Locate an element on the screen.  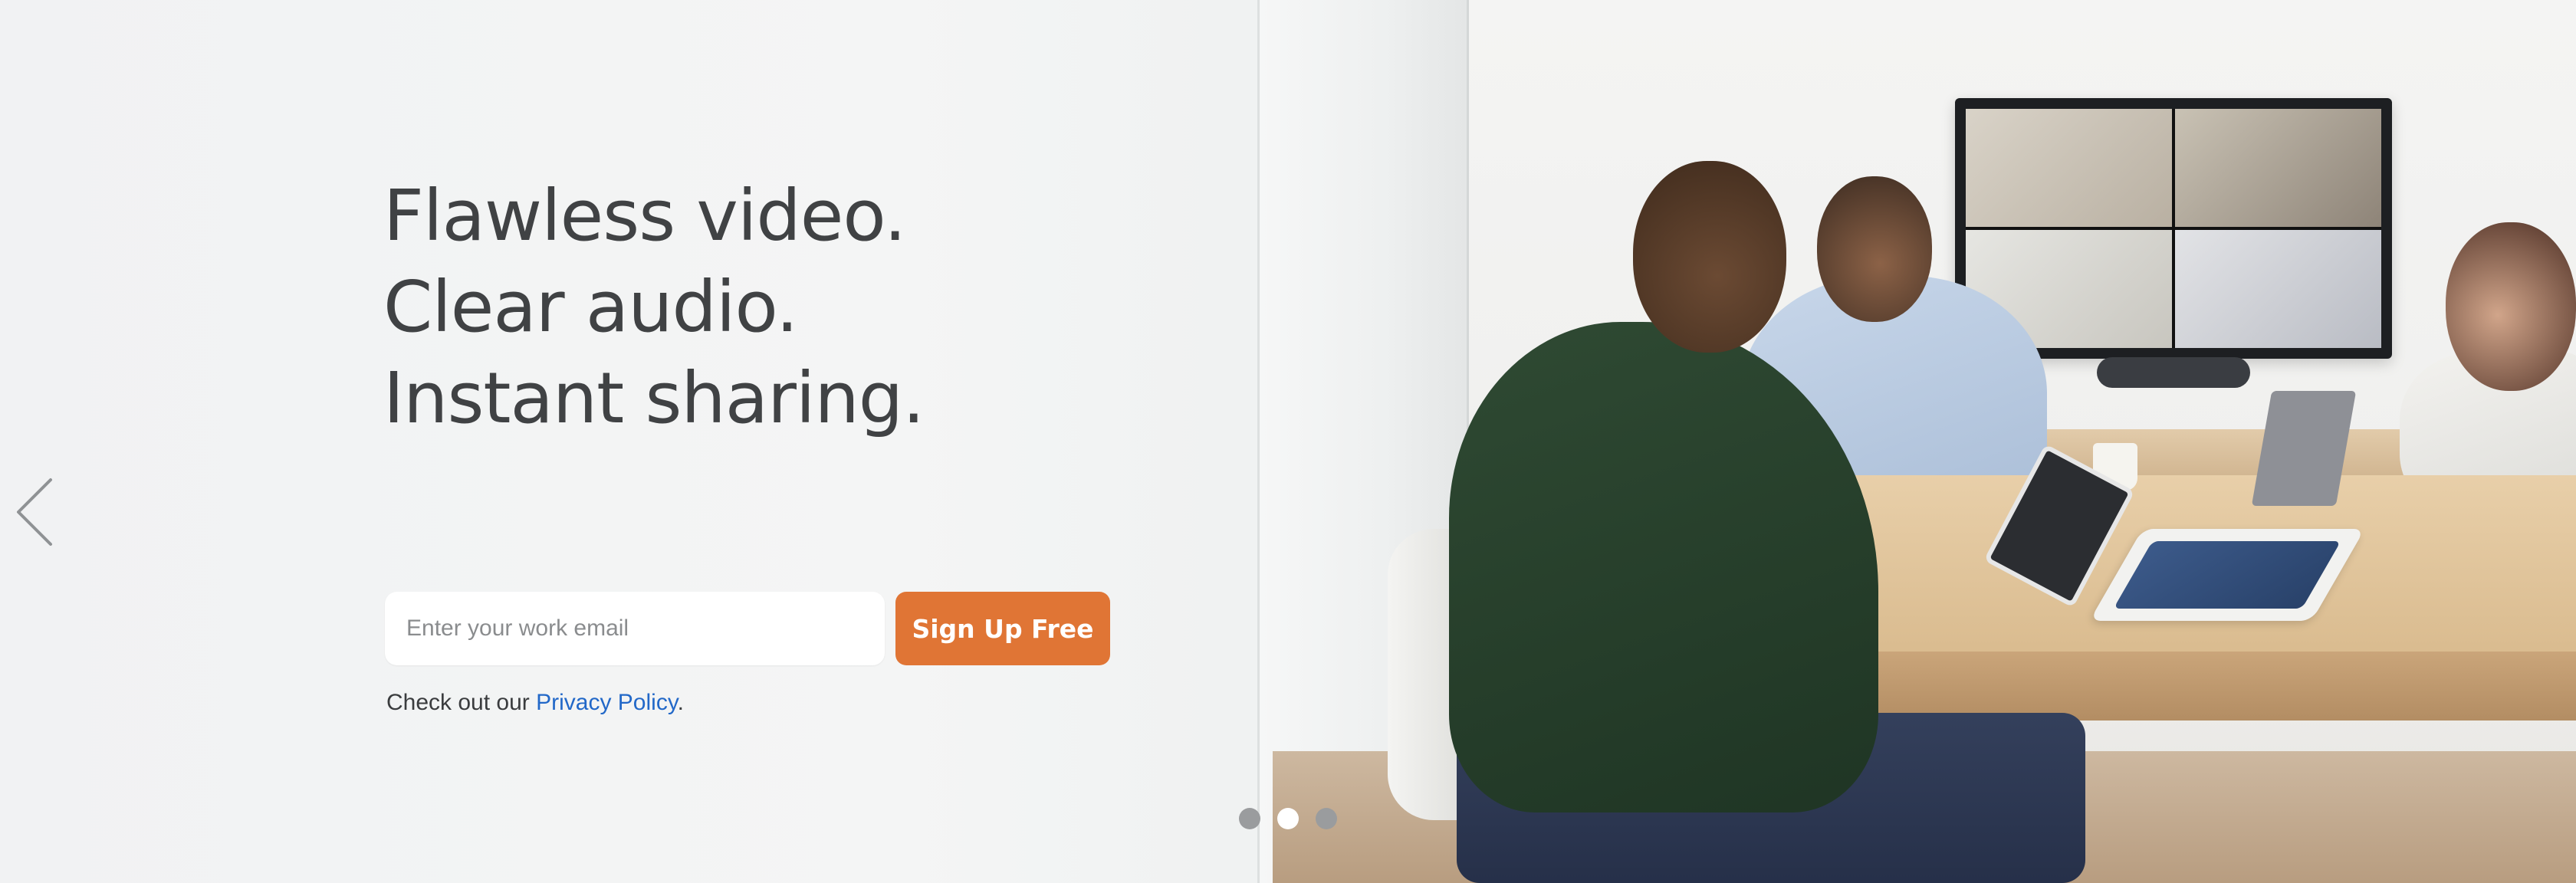
conference-camera is located at coordinates (2173, 373).